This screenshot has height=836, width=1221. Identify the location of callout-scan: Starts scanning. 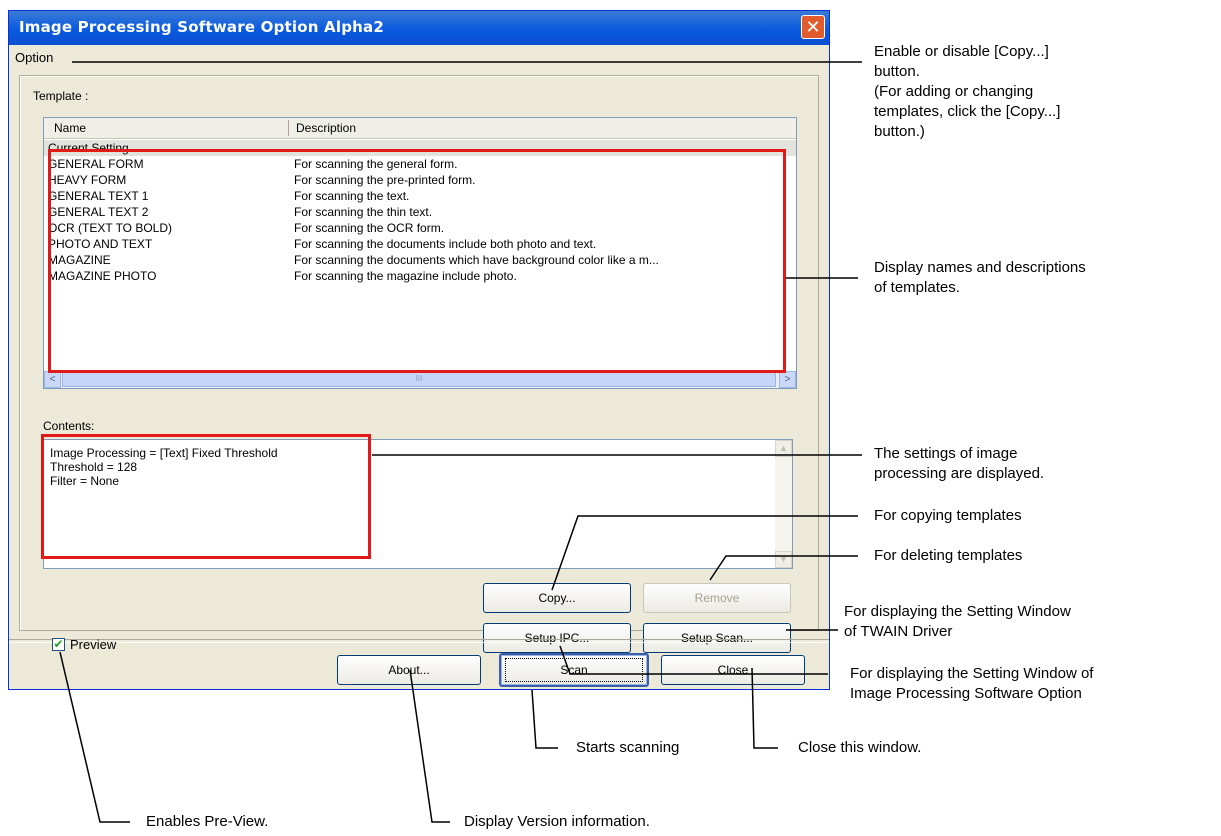
(628, 747).